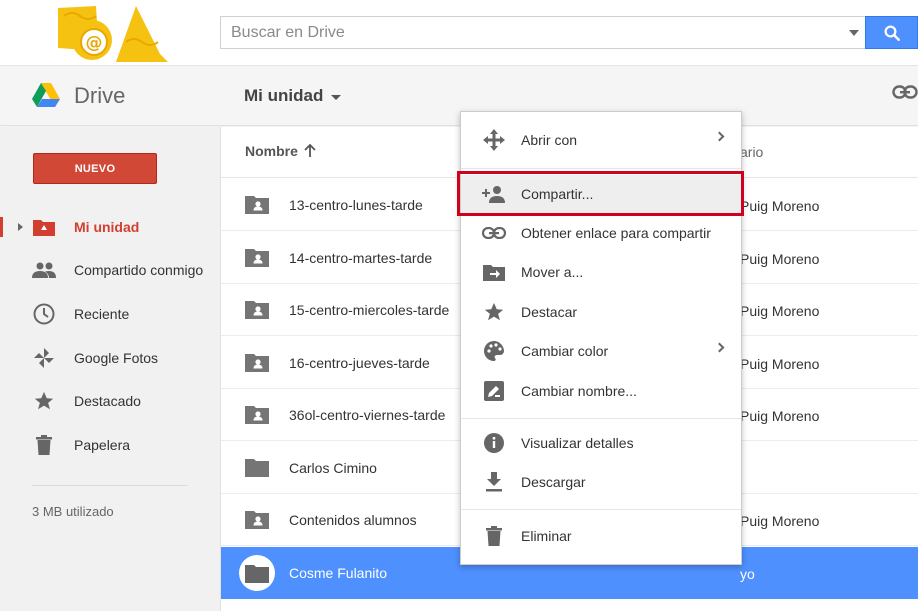 The image size is (918, 611). Describe the element at coordinates (112, 33) in the screenshot. I see `school-logo: @` at that location.